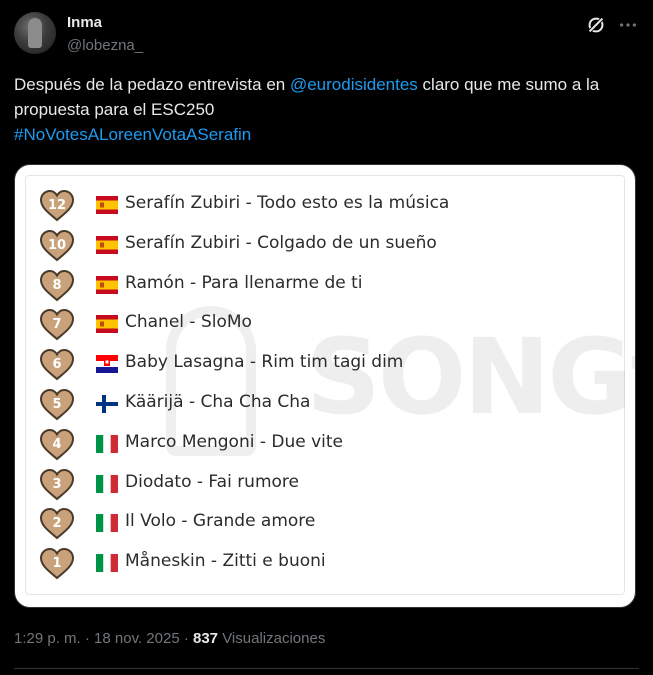 The height and width of the screenshot is (675, 653). Describe the element at coordinates (596, 25) in the screenshot. I see `grok-icon` at that location.